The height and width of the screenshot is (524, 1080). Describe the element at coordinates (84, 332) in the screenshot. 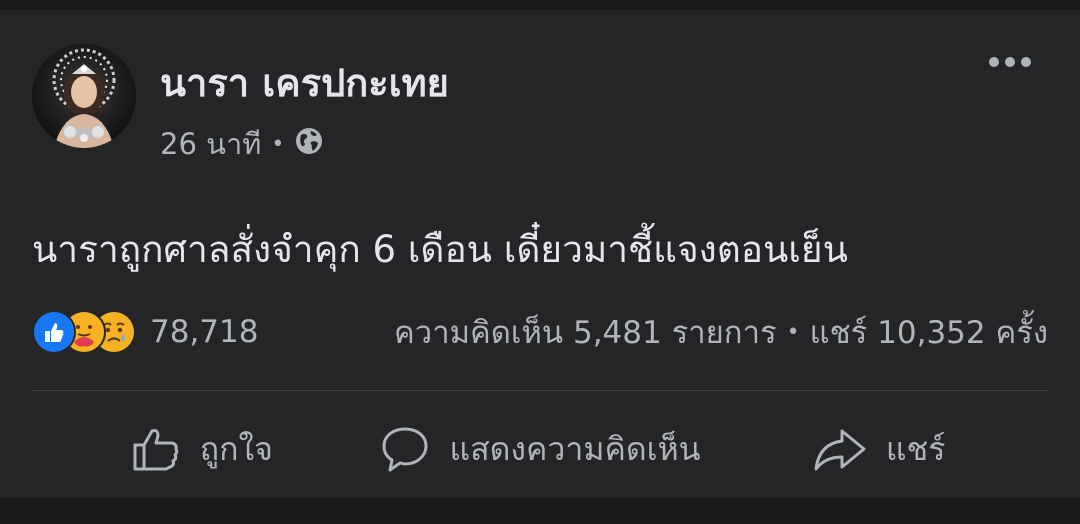

I see `reaction-icons` at that location.